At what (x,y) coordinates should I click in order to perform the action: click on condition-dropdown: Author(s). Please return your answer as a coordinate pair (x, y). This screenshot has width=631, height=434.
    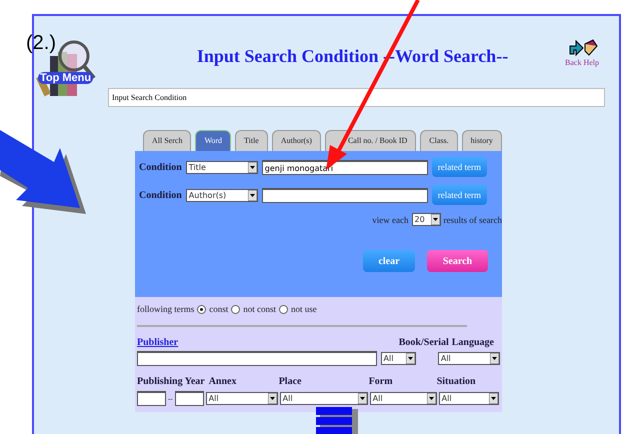
    Looking at the image, I should click on (222, 195).